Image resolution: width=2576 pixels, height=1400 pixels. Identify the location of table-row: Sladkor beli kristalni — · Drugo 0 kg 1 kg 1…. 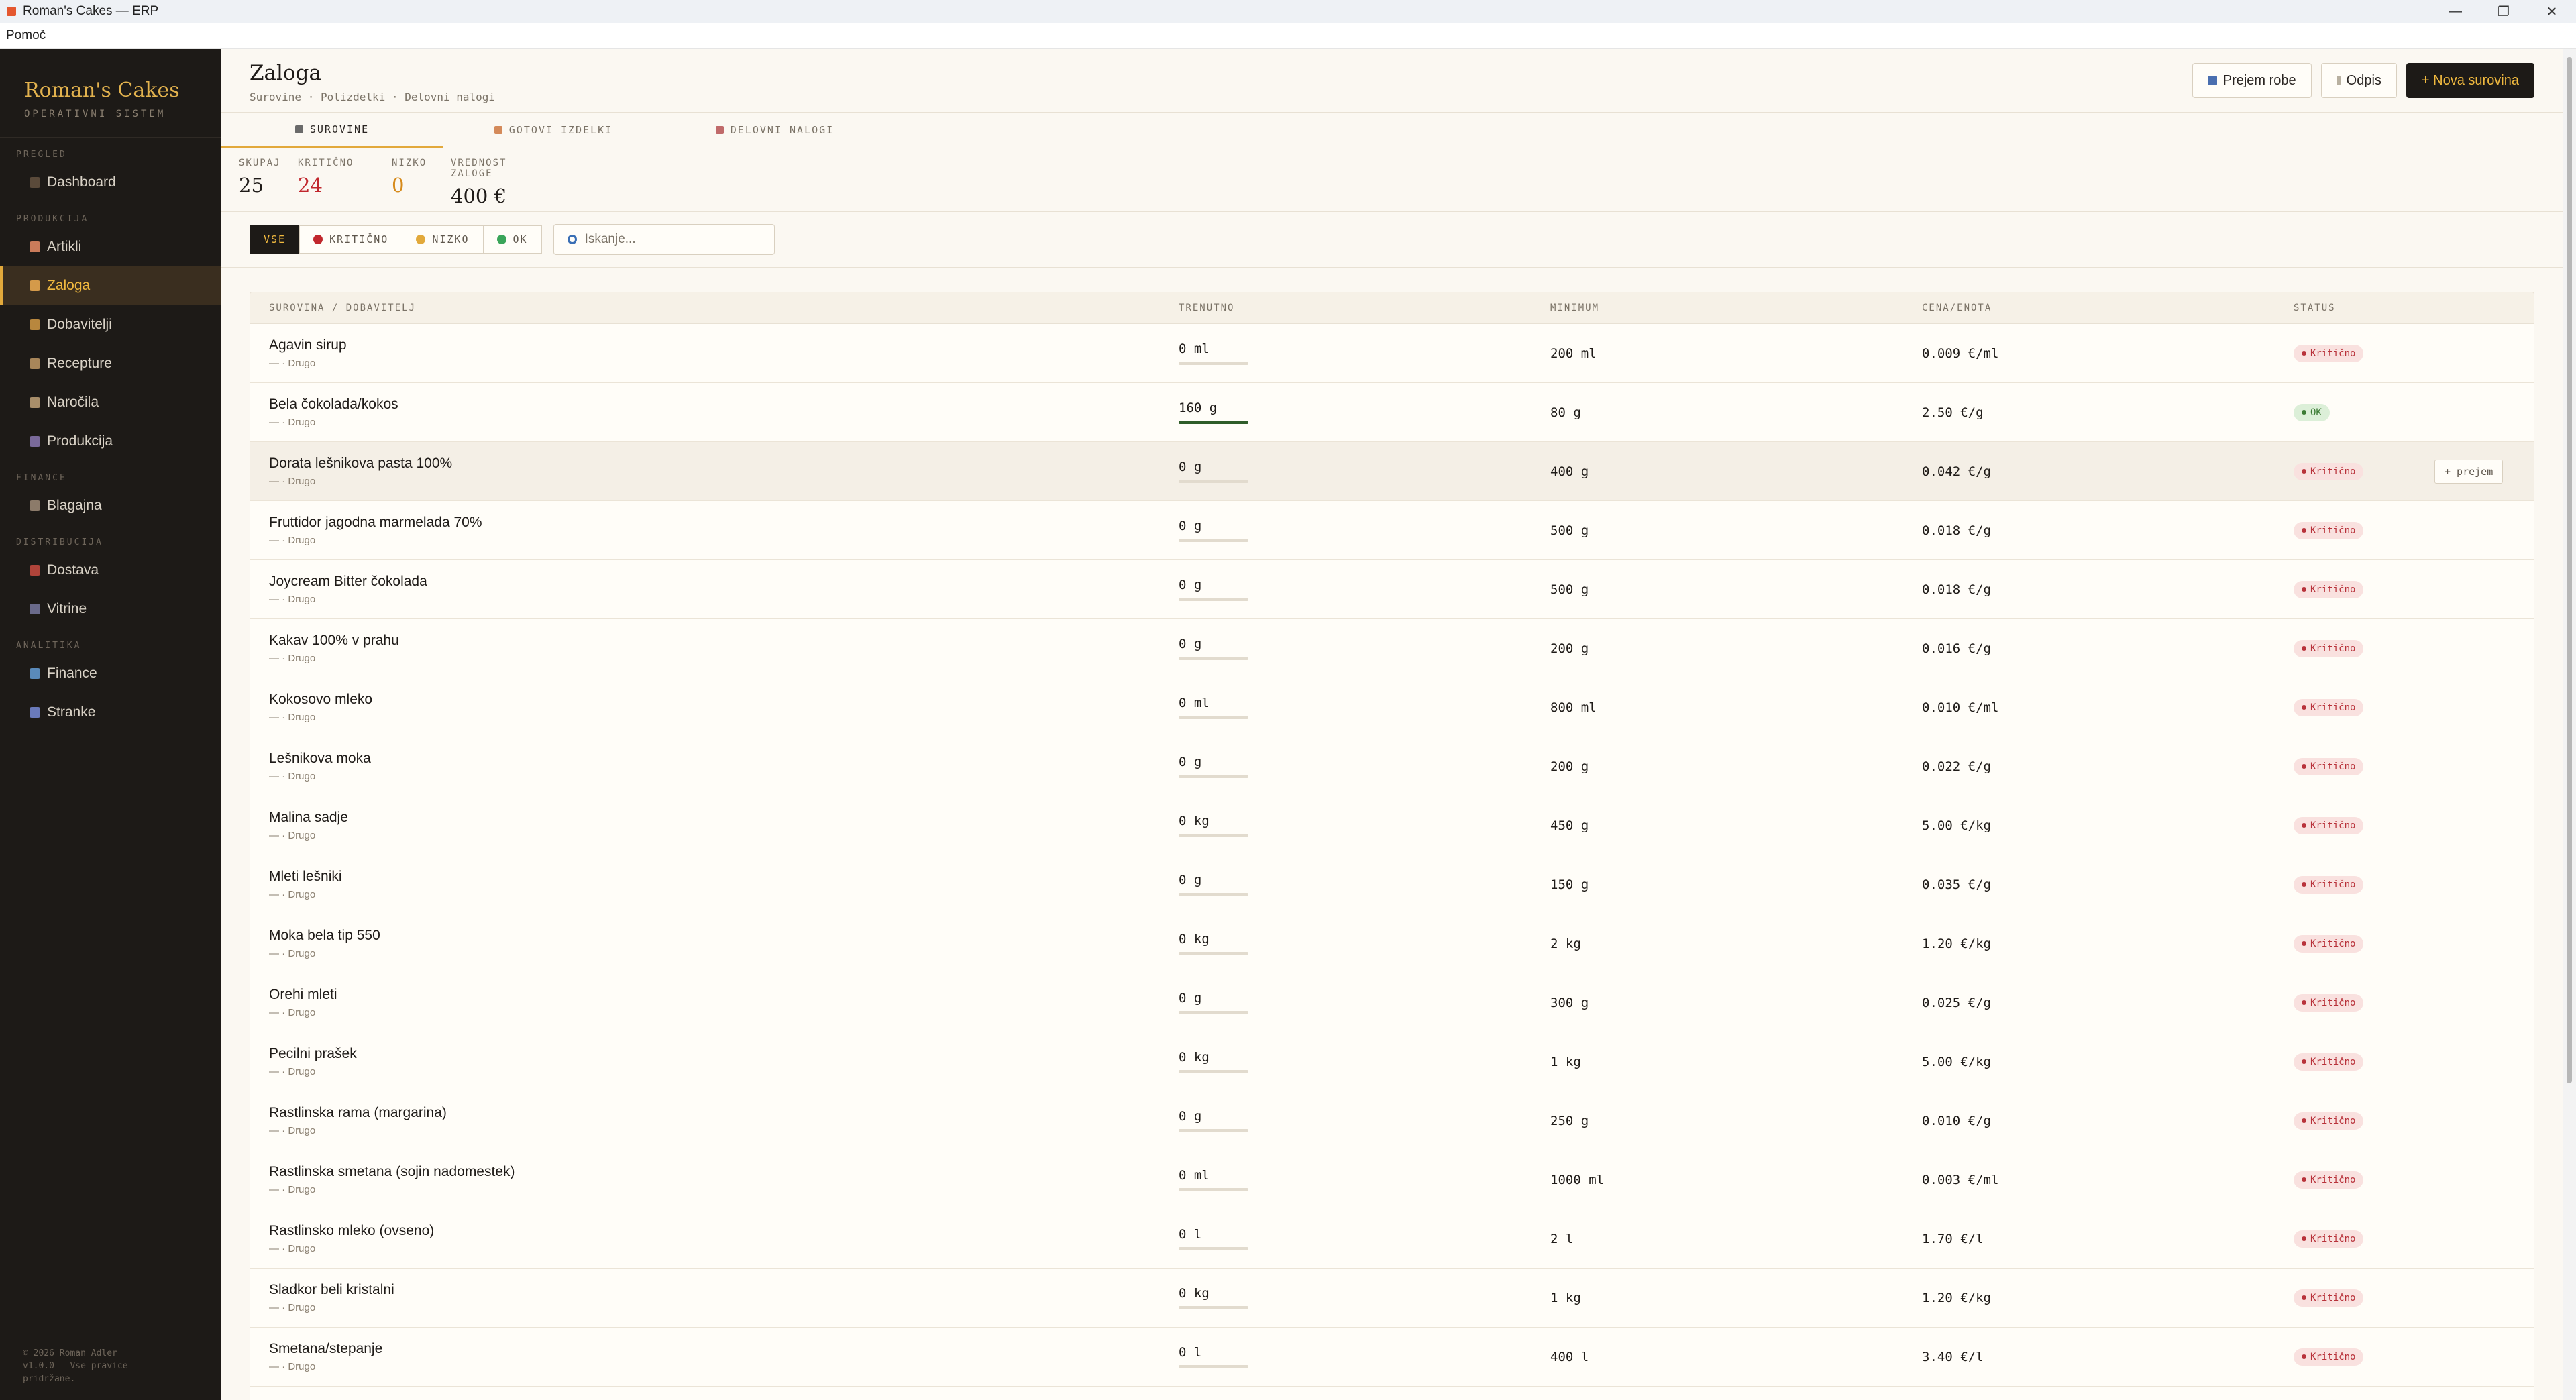
(1392, 1298).